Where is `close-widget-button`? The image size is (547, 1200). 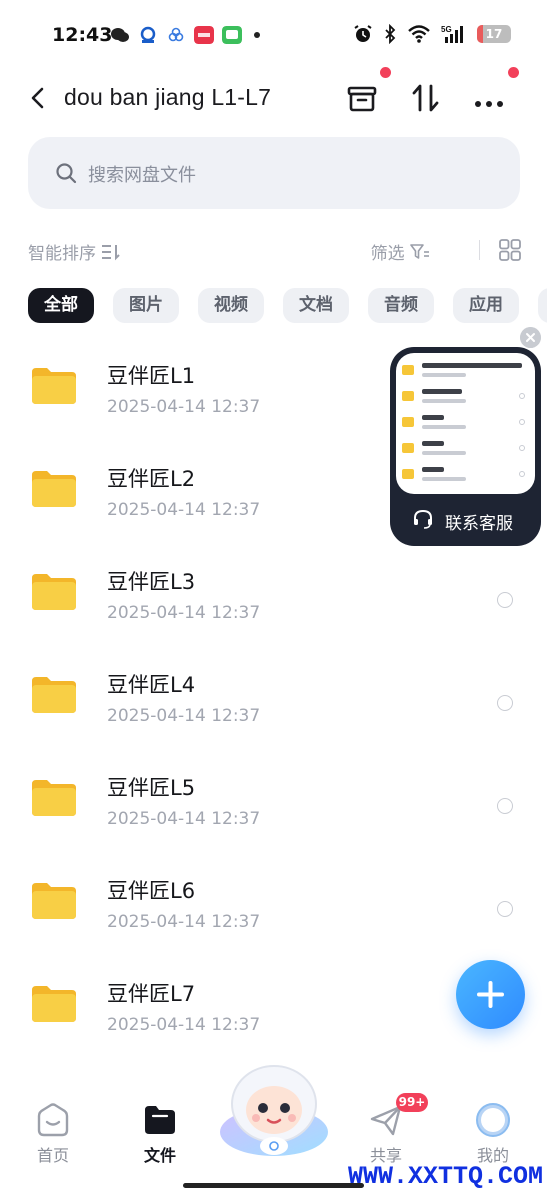 close-widget-button is located at coordinates (530, 337).